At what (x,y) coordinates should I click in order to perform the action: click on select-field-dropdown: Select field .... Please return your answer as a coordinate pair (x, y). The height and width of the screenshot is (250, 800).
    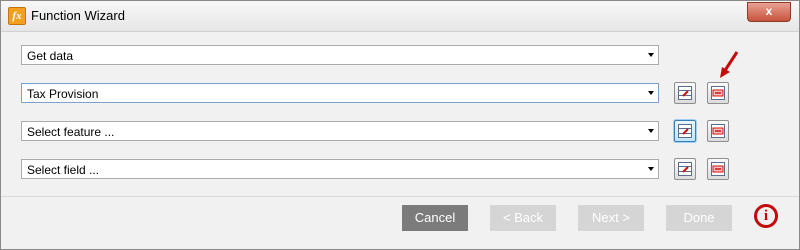
    Looking at the image, I should click on (340, 169).